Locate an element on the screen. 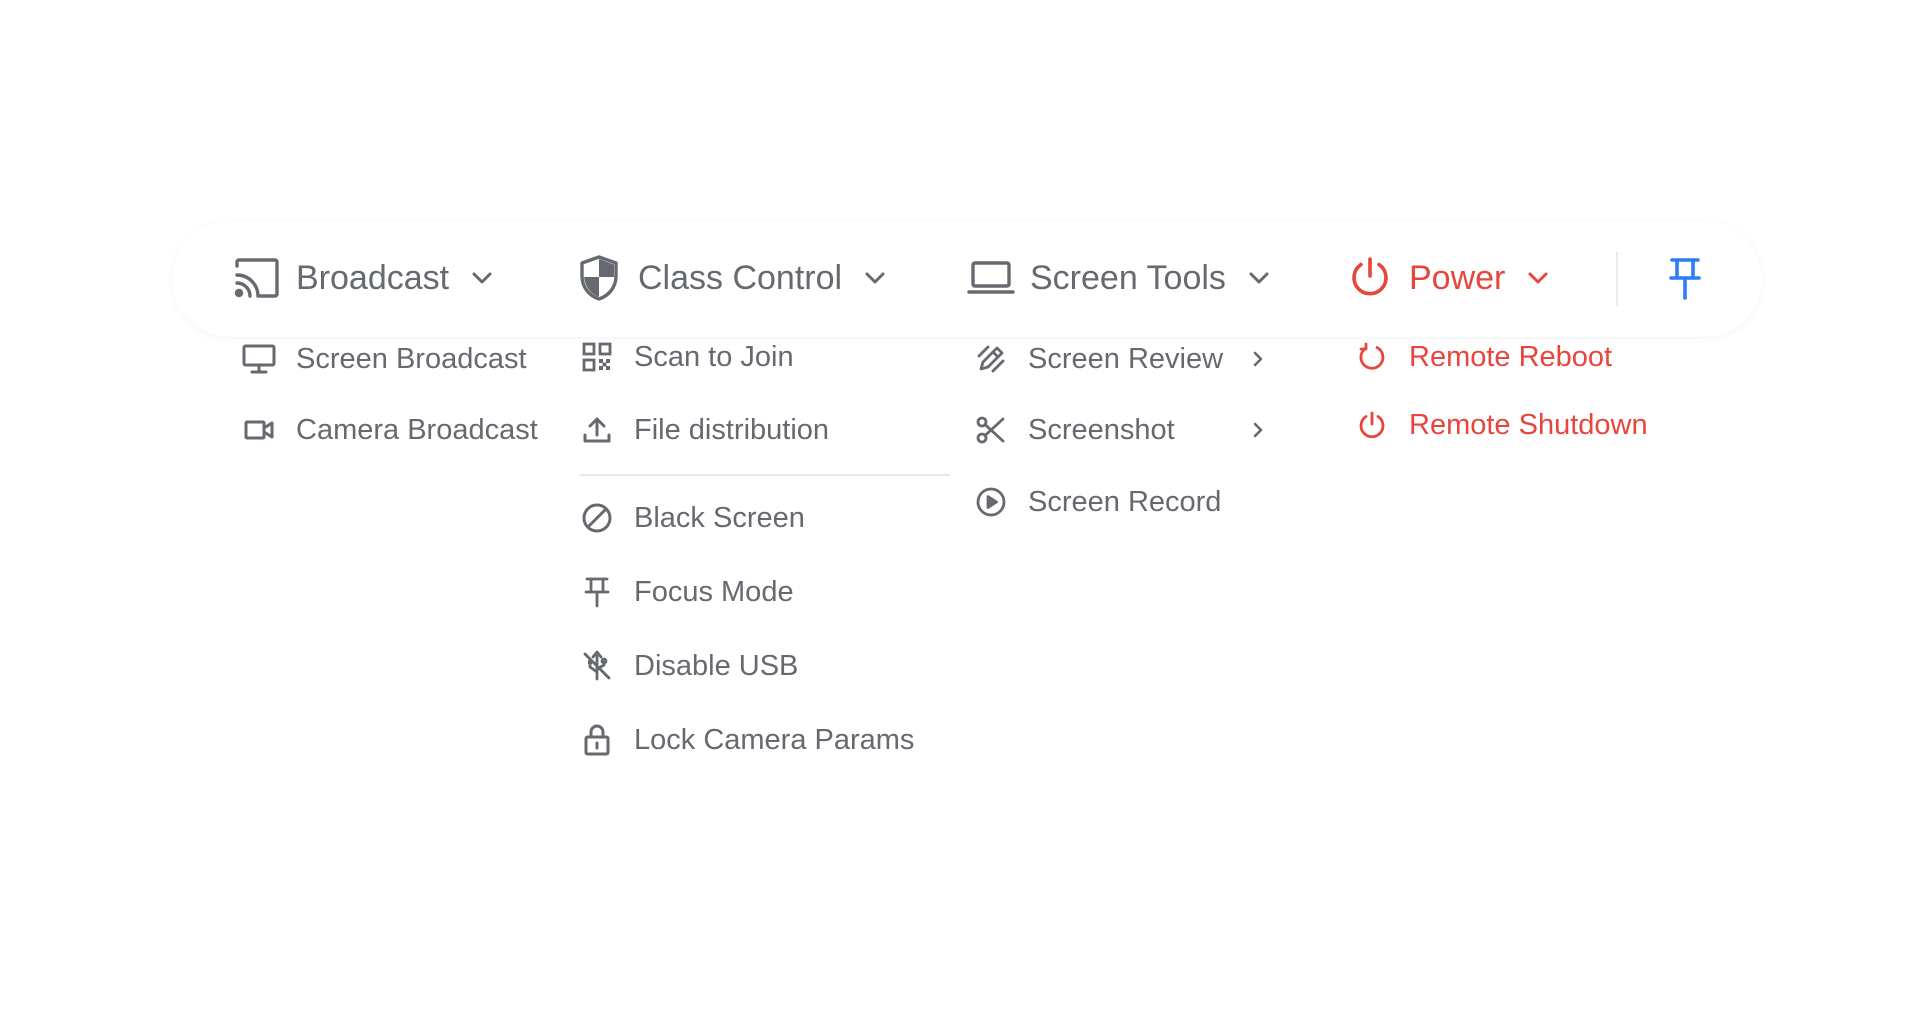  menu-item-screen-record: Screen Record is located at coordinates (1097, 502).